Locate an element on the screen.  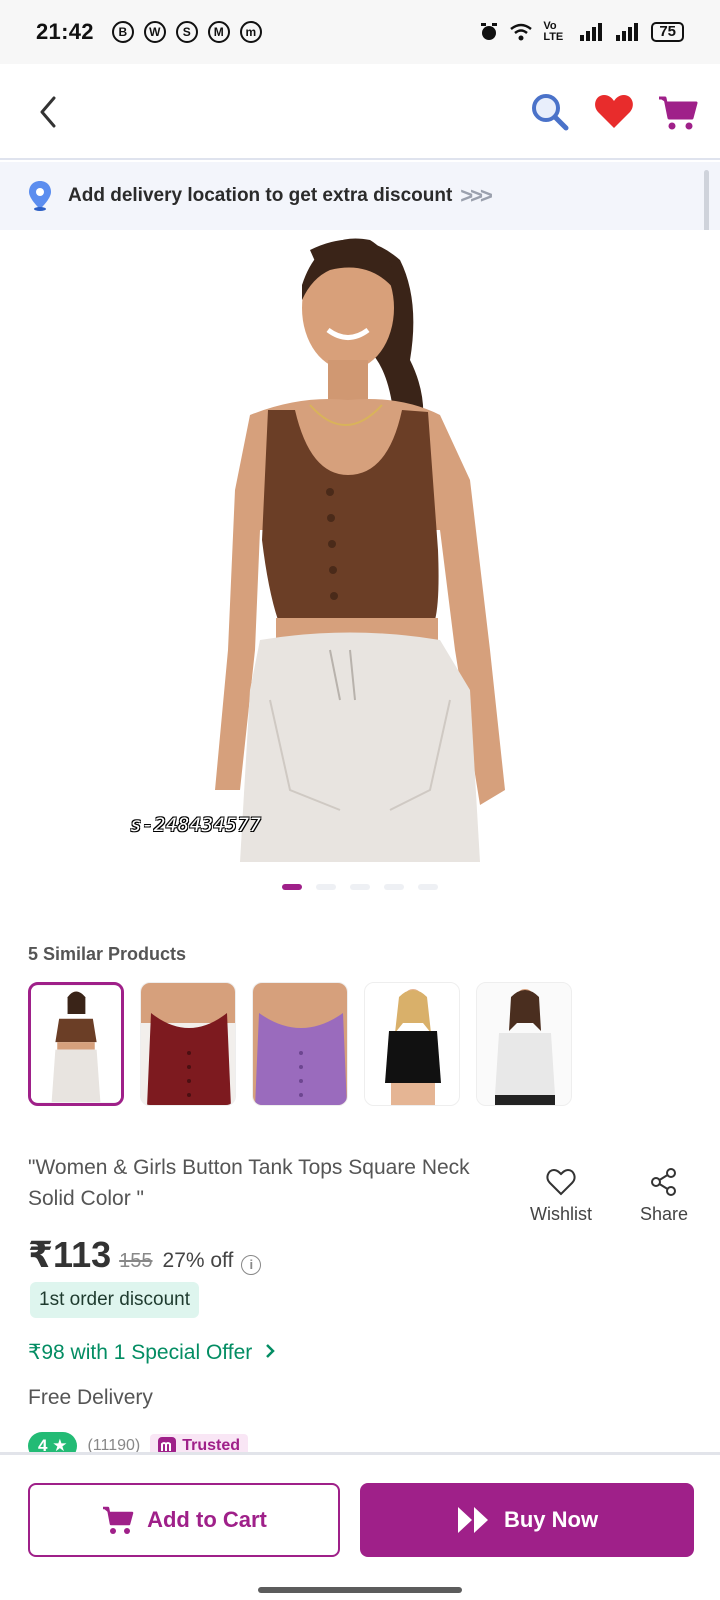
status-bar: 21:42 B W S M m Vo LTE 75 is located at coordinates (360, 32).